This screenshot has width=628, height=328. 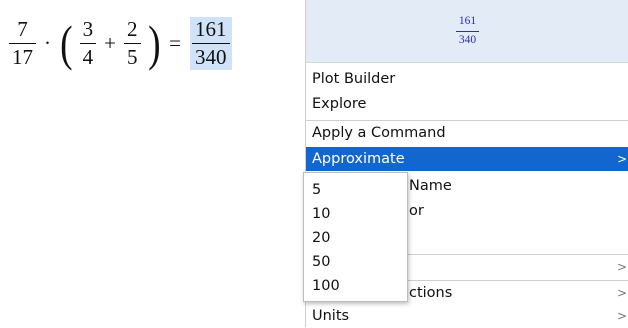 What do you see at coordinates (154, 43) in the screenshot?
I see `right-paren: )` at bounding box center [154, 43].